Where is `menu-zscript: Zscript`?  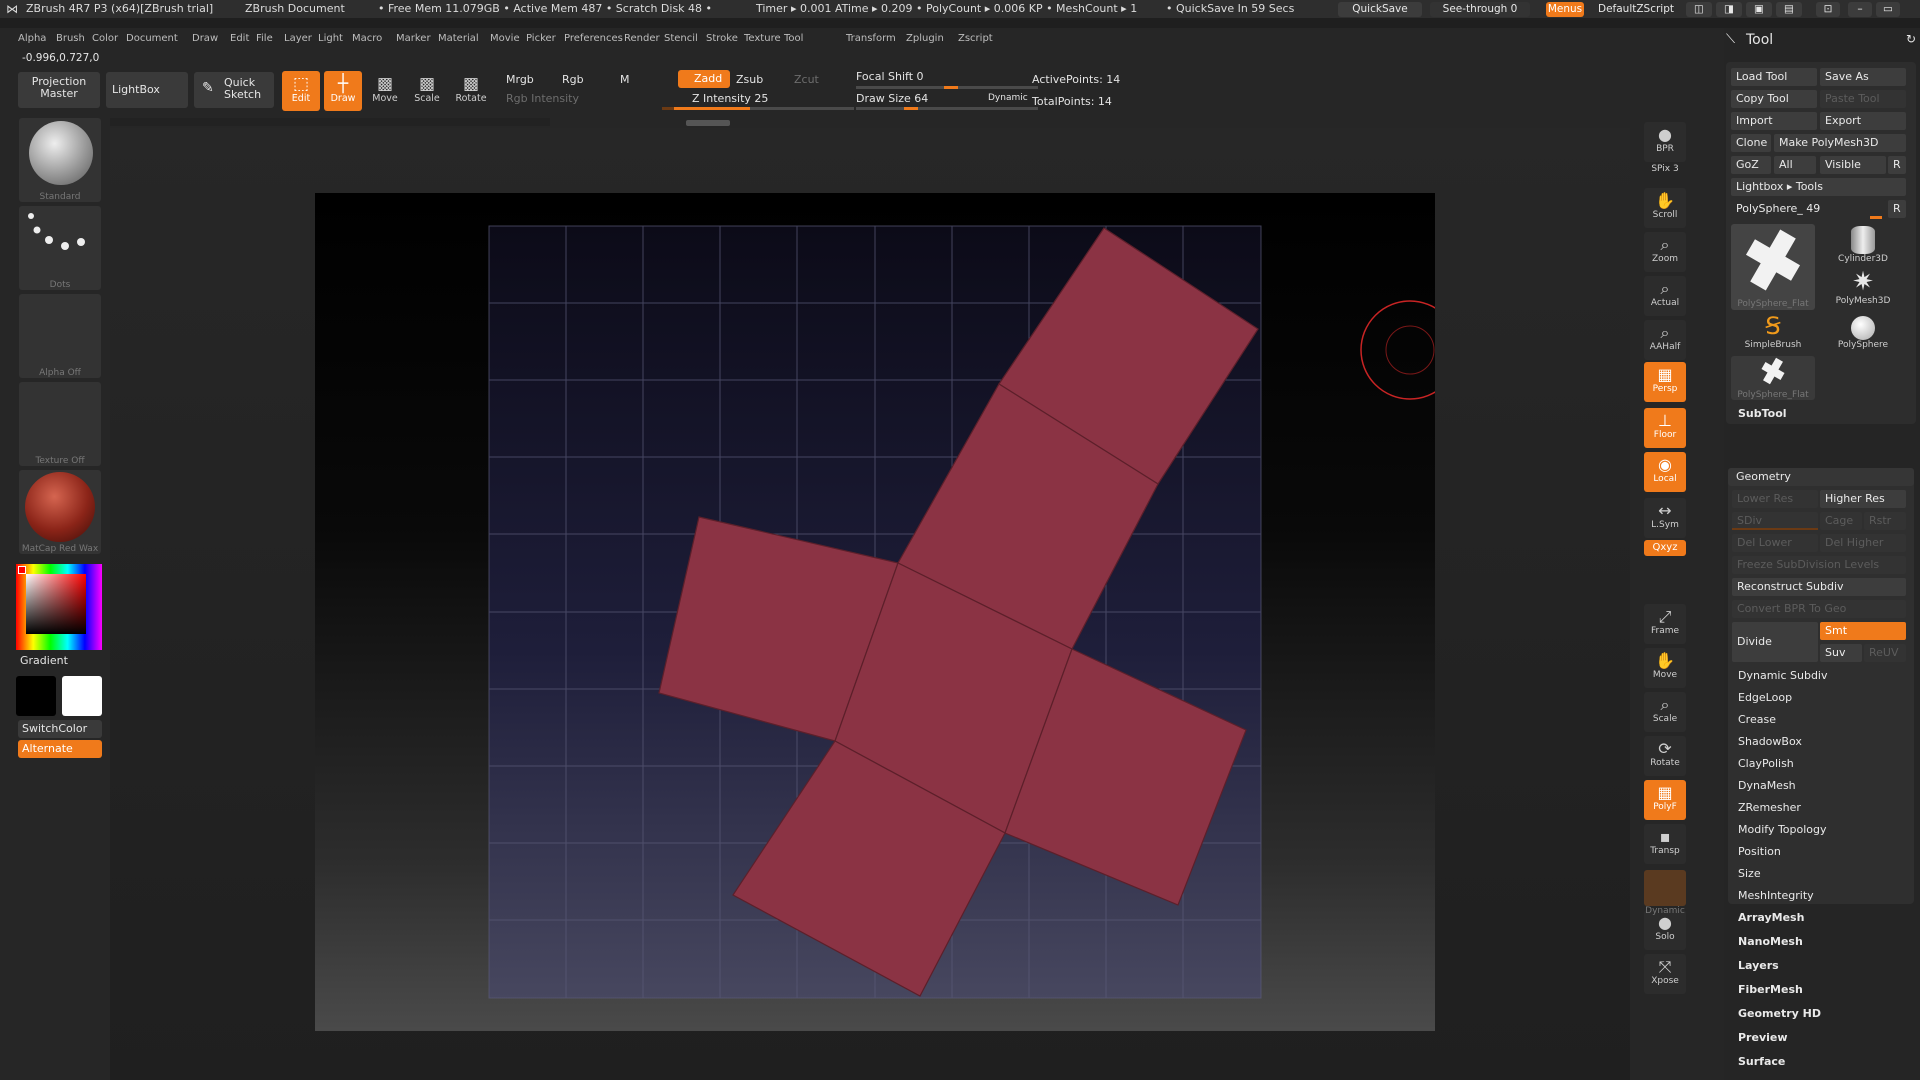 menu-zscript: Zscript is located at coordinates (975, 38).